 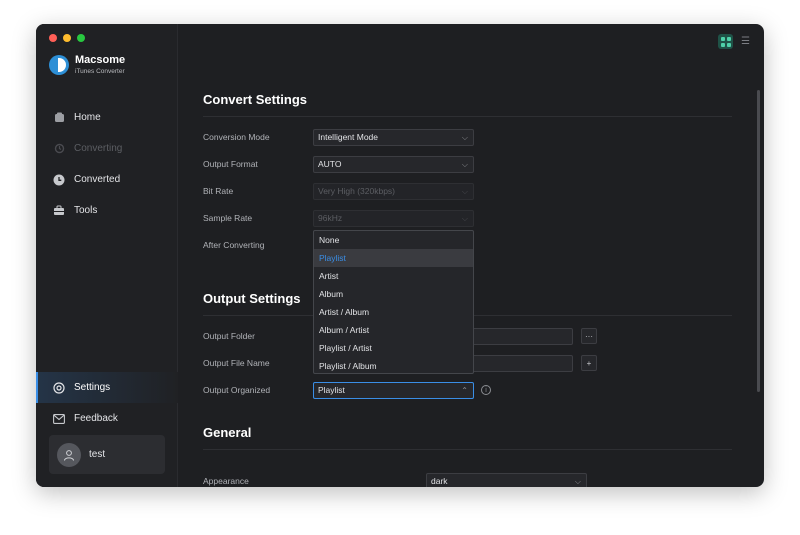 I want to click on sidebar-item-settings: Settings, so click(x=107, y=387).